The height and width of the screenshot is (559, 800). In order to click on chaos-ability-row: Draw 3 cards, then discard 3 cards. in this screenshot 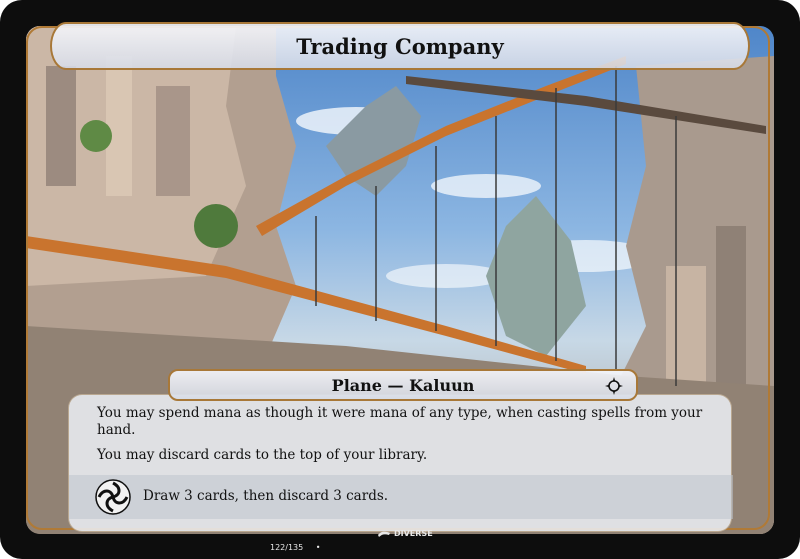, I will do `click(401, 497)`.